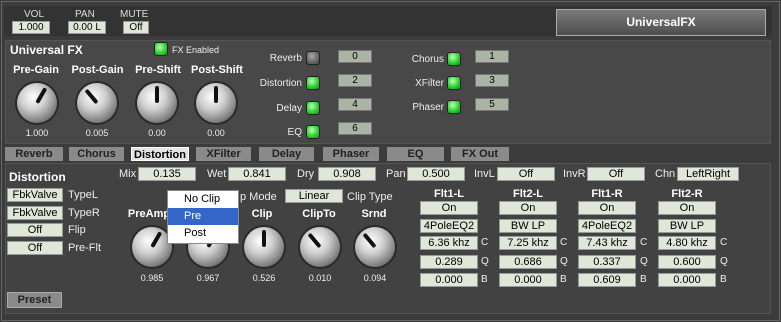 The width and height of the screenshot is (781, 322). Describe the element at coordinates (216, 133) in the screenshot. I see `post-shift-value: 0.00` at that location.